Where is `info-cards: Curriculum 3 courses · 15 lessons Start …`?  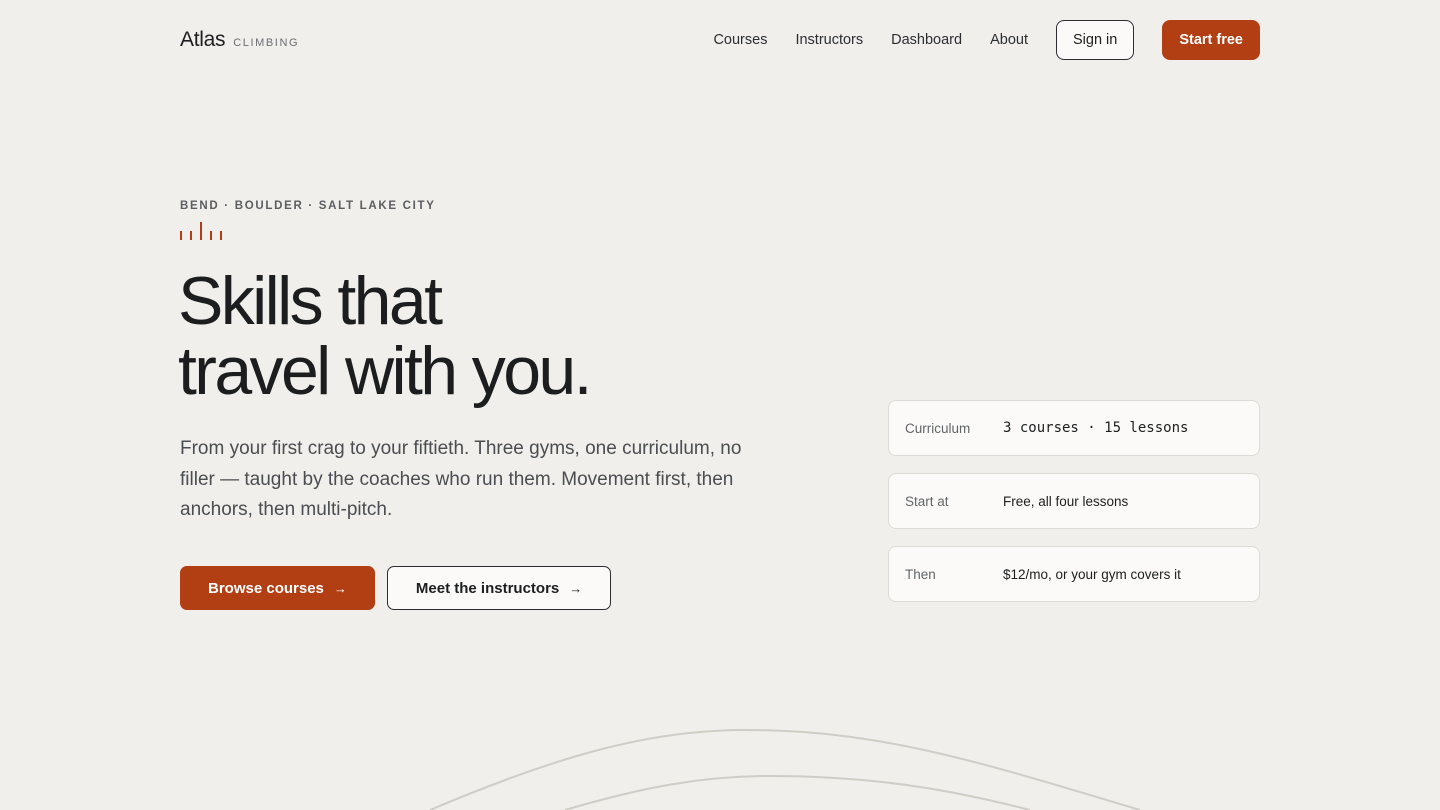
info-cards: Curriculum 3 courses · 15 lessons Start … is located at coordinates (1074, 509).